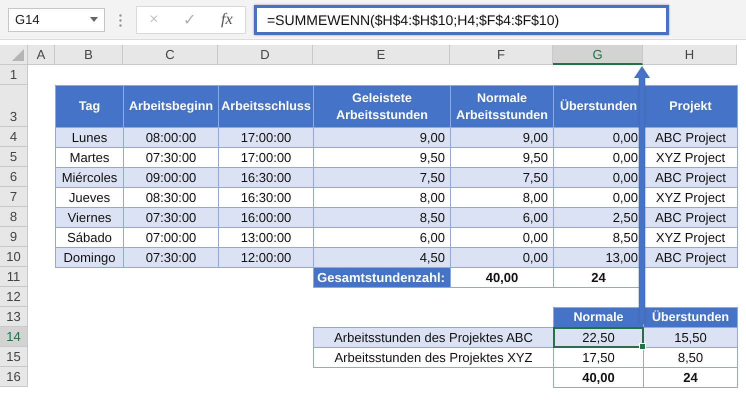 Image resolution: width=746 pixels, height=408 pixels. Describe the element at coordinates (690, 317) in the screenshot. I see `column-header: Überstunden` at that location.